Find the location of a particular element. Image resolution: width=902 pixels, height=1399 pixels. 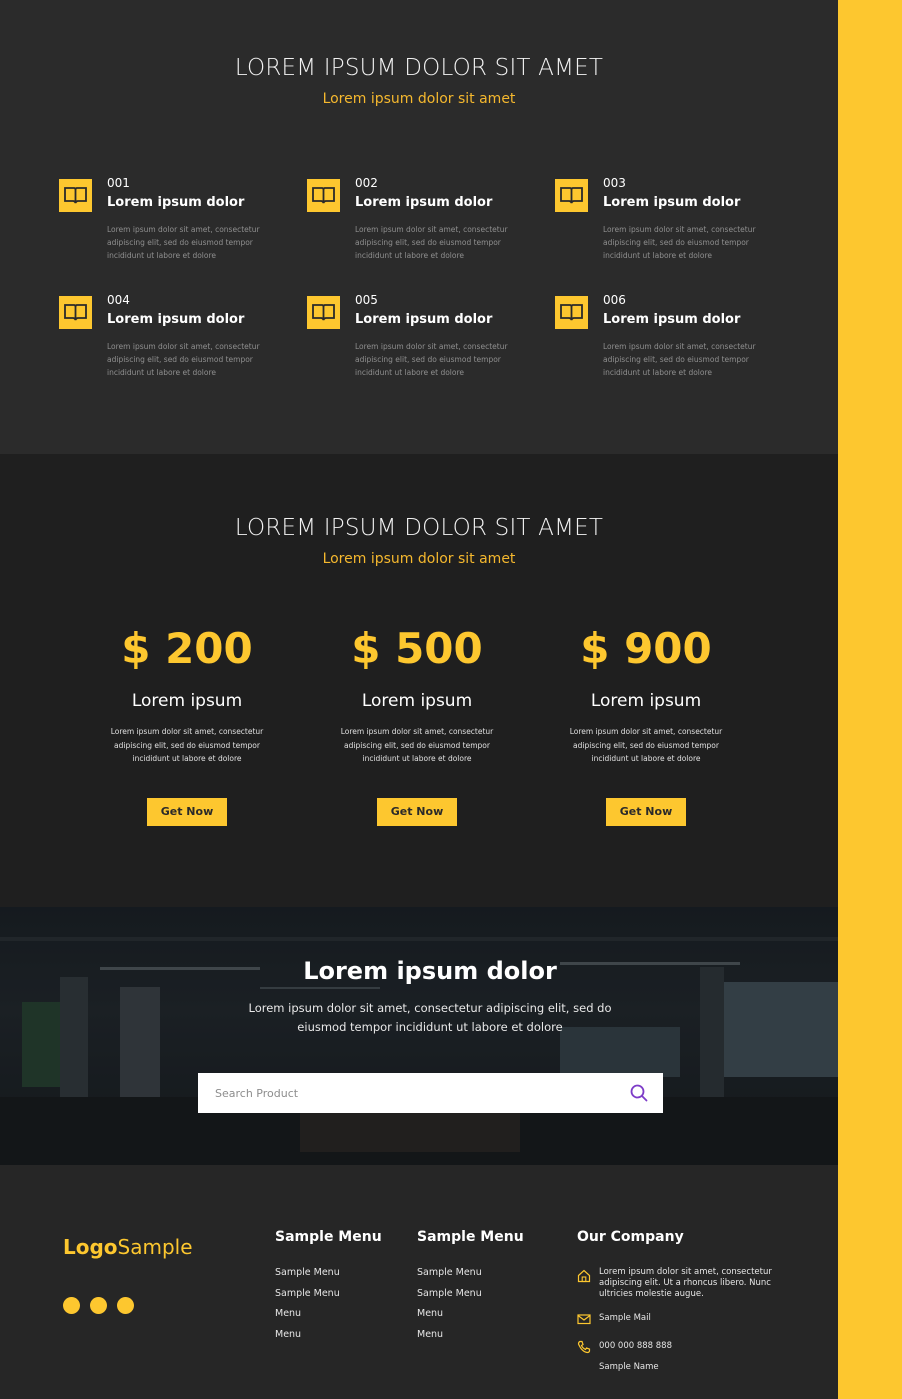

company-name-text: Sample Name is located at coordinates (629, 1367).